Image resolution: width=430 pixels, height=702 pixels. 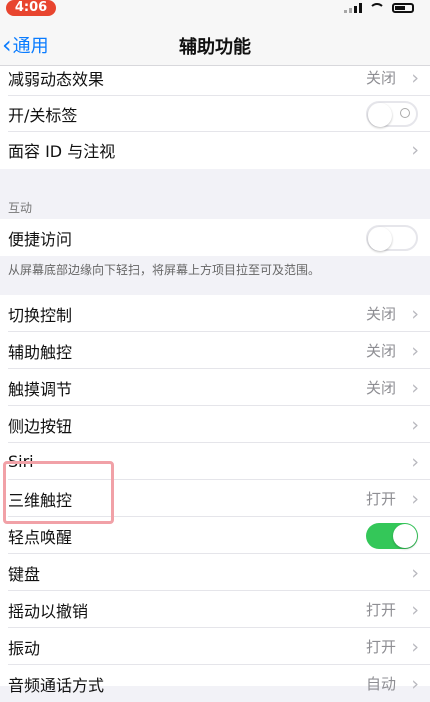 I want to click on wifi-icon, so click(x=377, y=8).